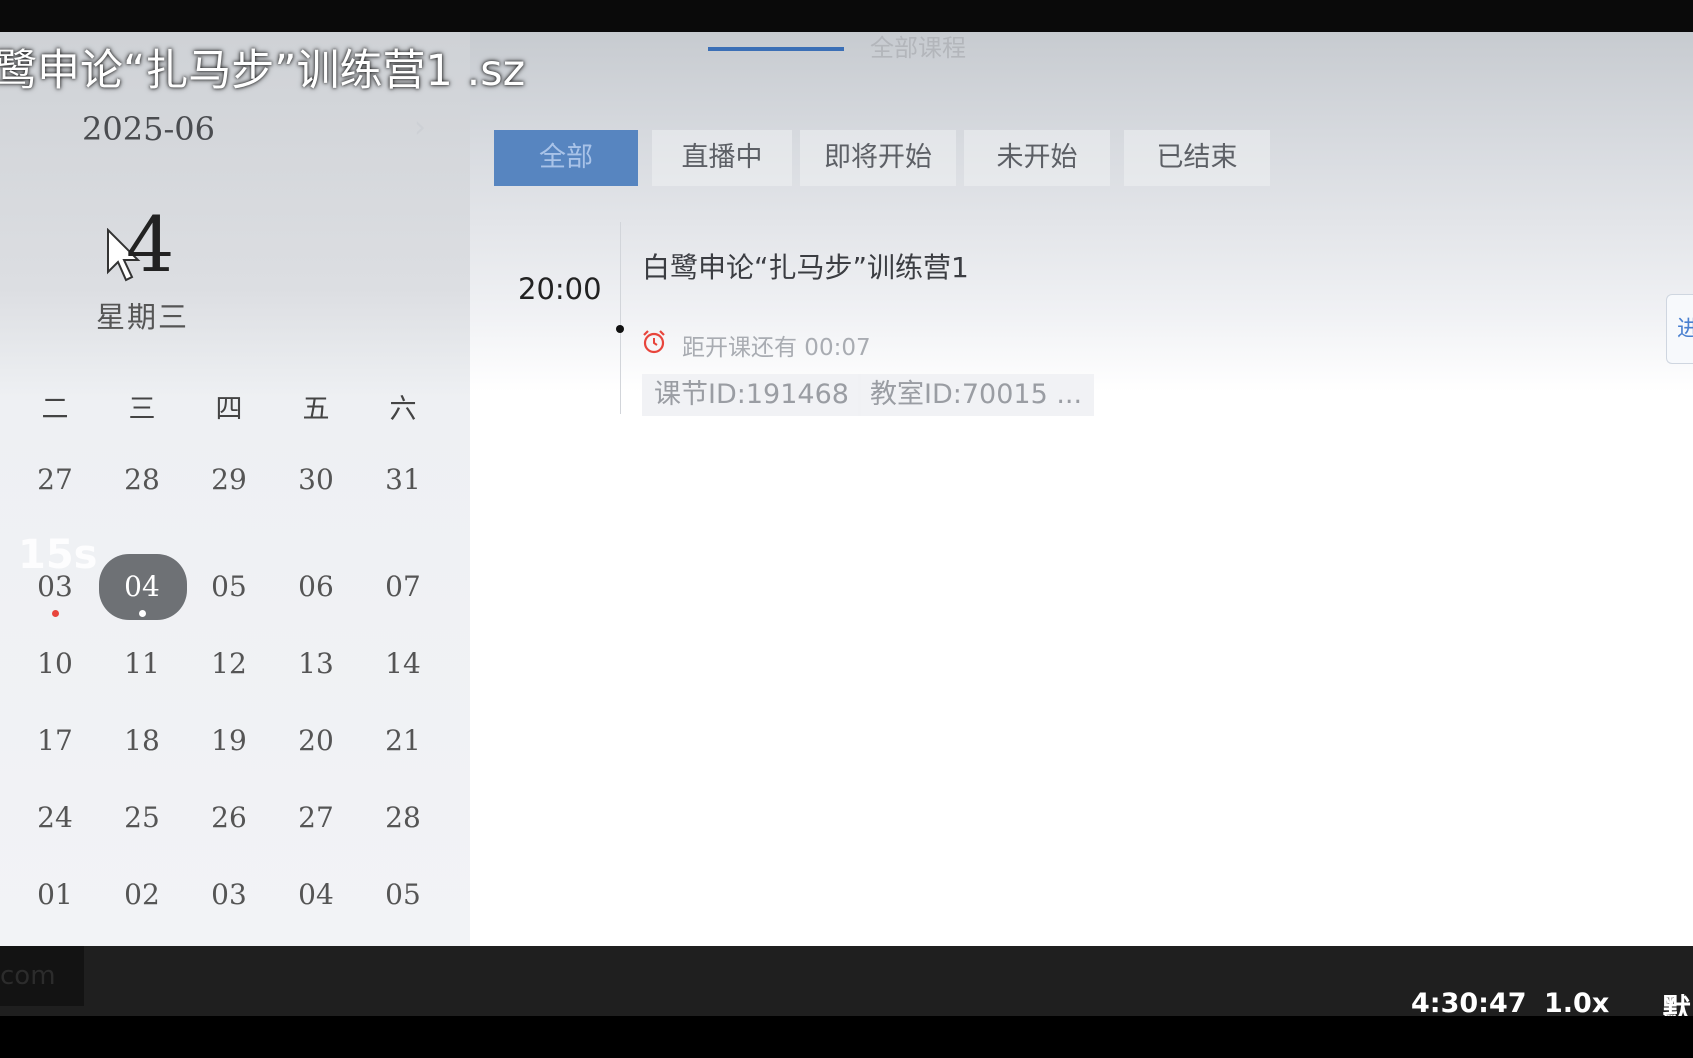 This screenshot has height=1058, width=1693. Describe the element at coordinates (1037, 158) in the screenshot. I see `filter-tab-not-started: 未开始` at that location.